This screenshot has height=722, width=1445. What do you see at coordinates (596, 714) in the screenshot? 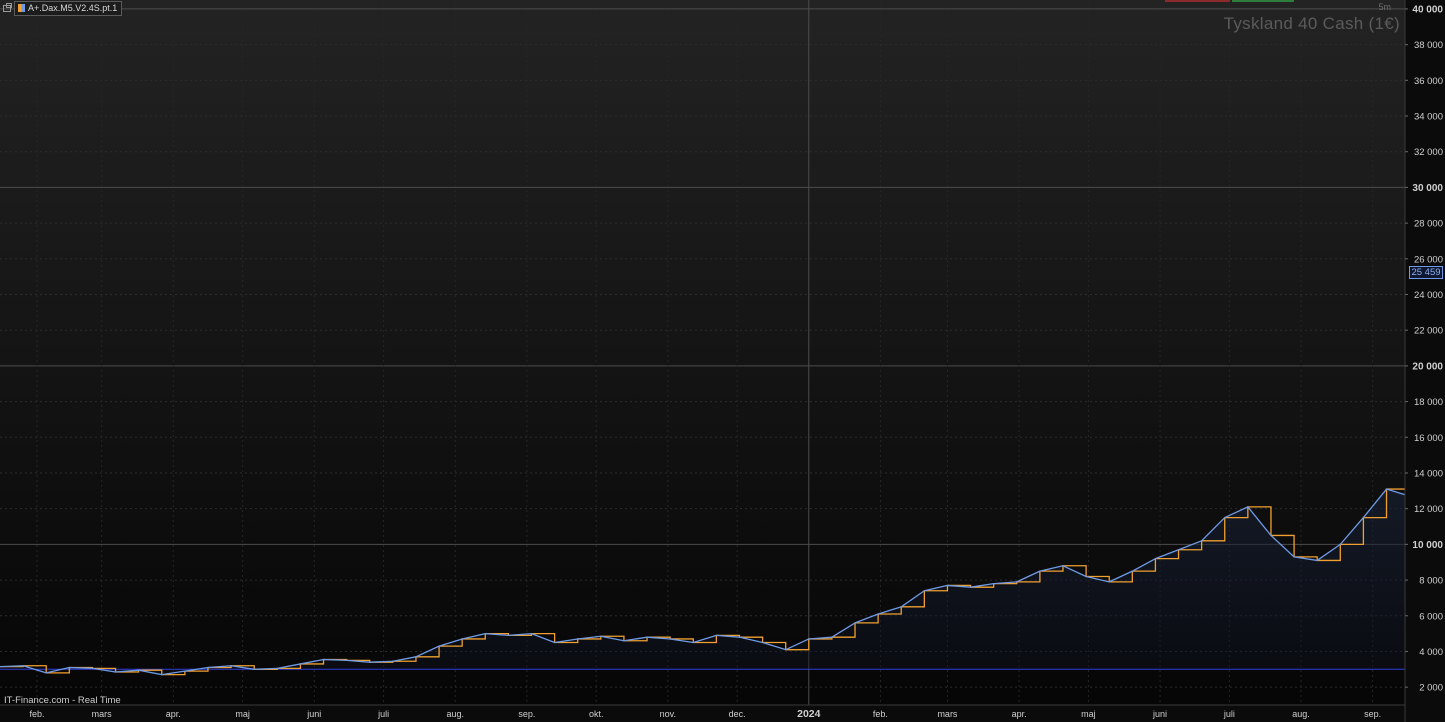
I see `x-tick-label: okt.` at bounding box center [596, 714].